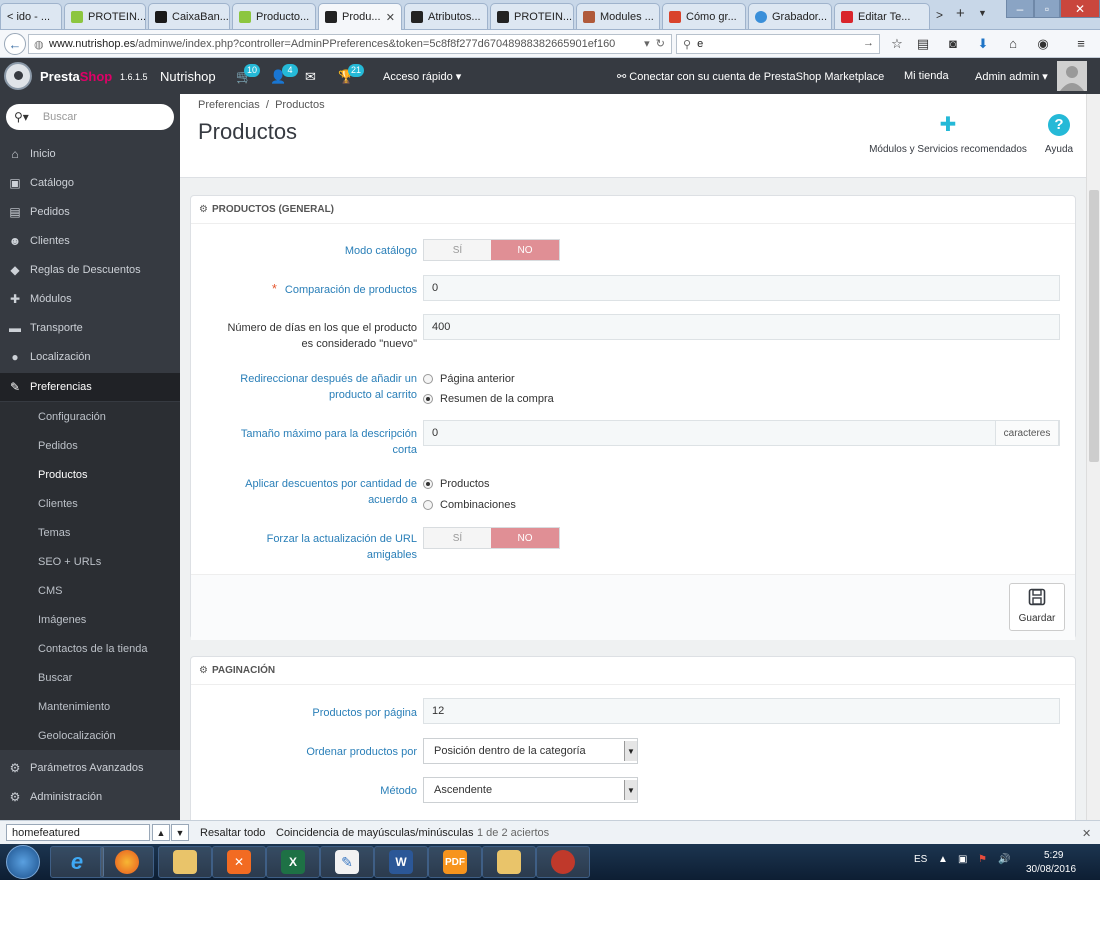  Describe the element at coordinates (10, 17) in the screenshot. I see `tab-scroll-left-icon: <` at that location.